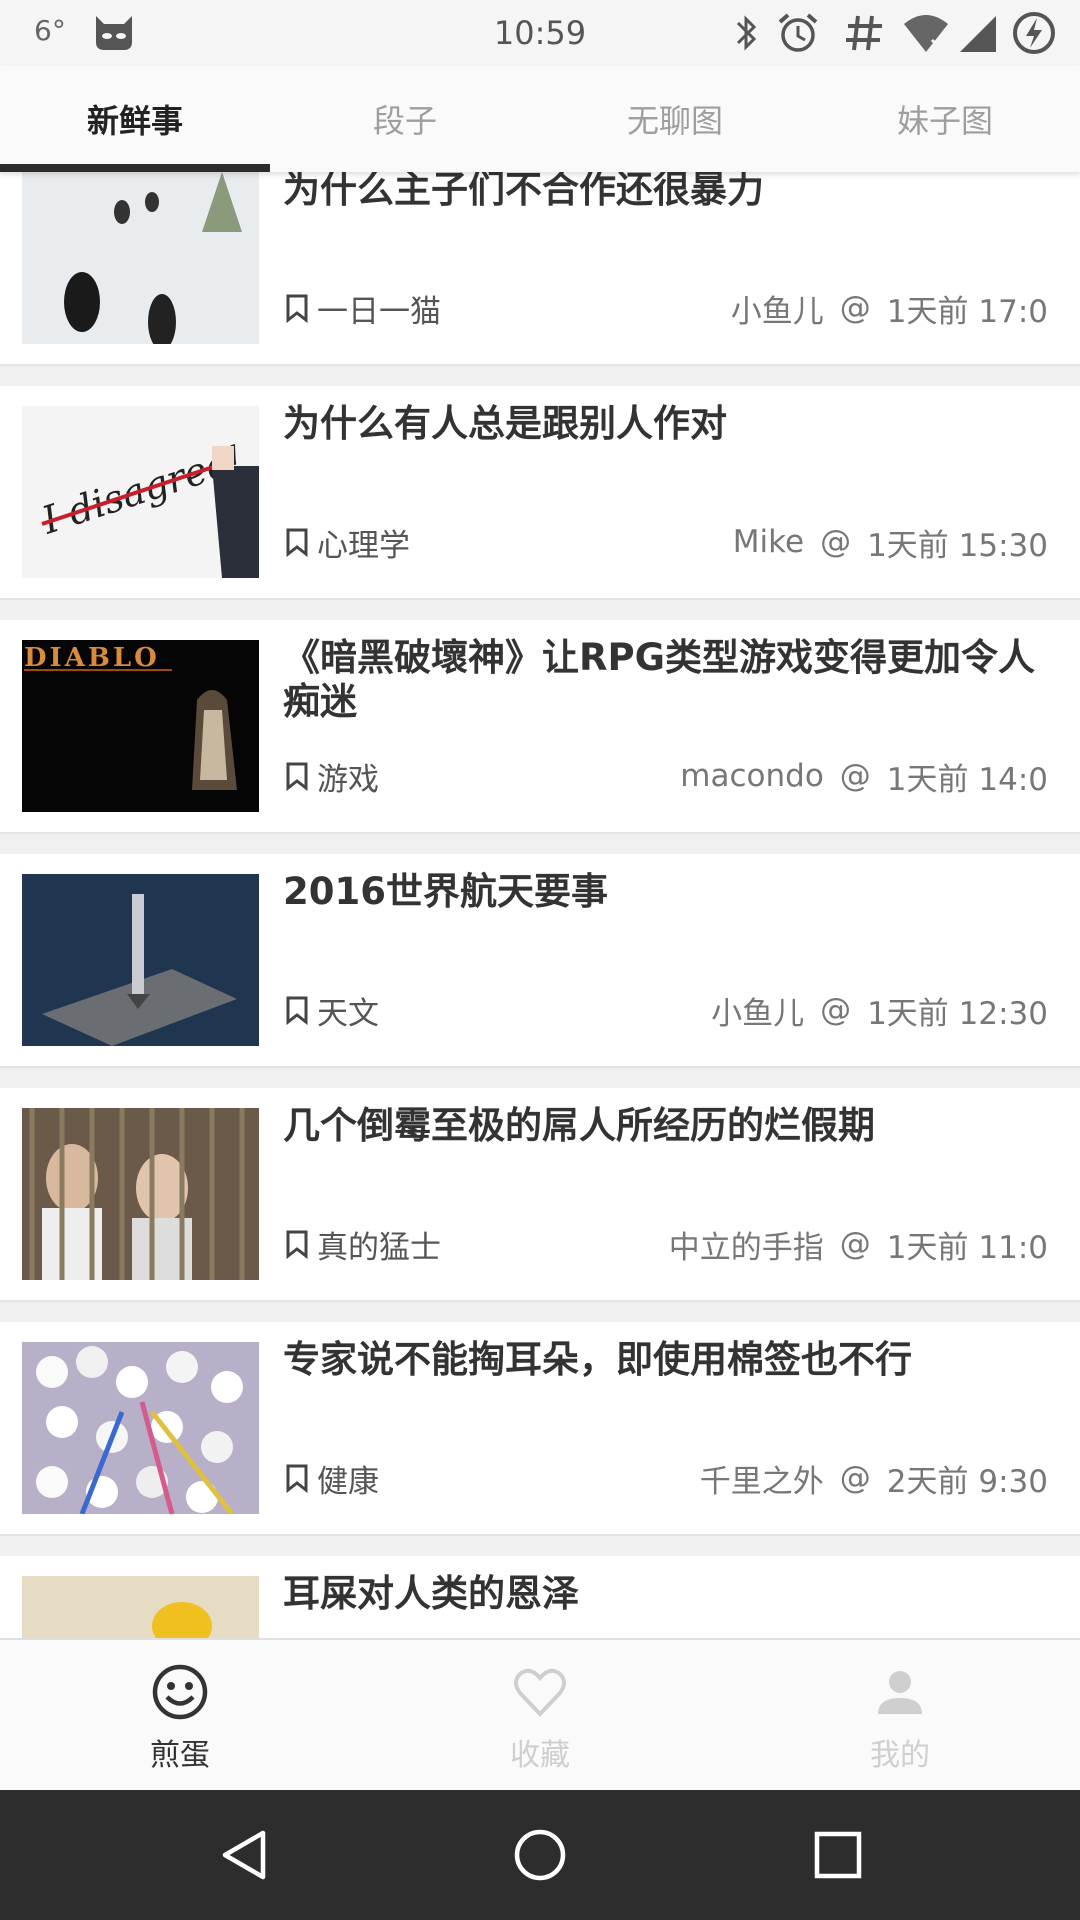 Image resolution: width=1080 pixels, height=1920 pixels. Describe the element at coordinates (967, 1247) in the screenshot. I see `post-time: 1天前 11:0` at that location.